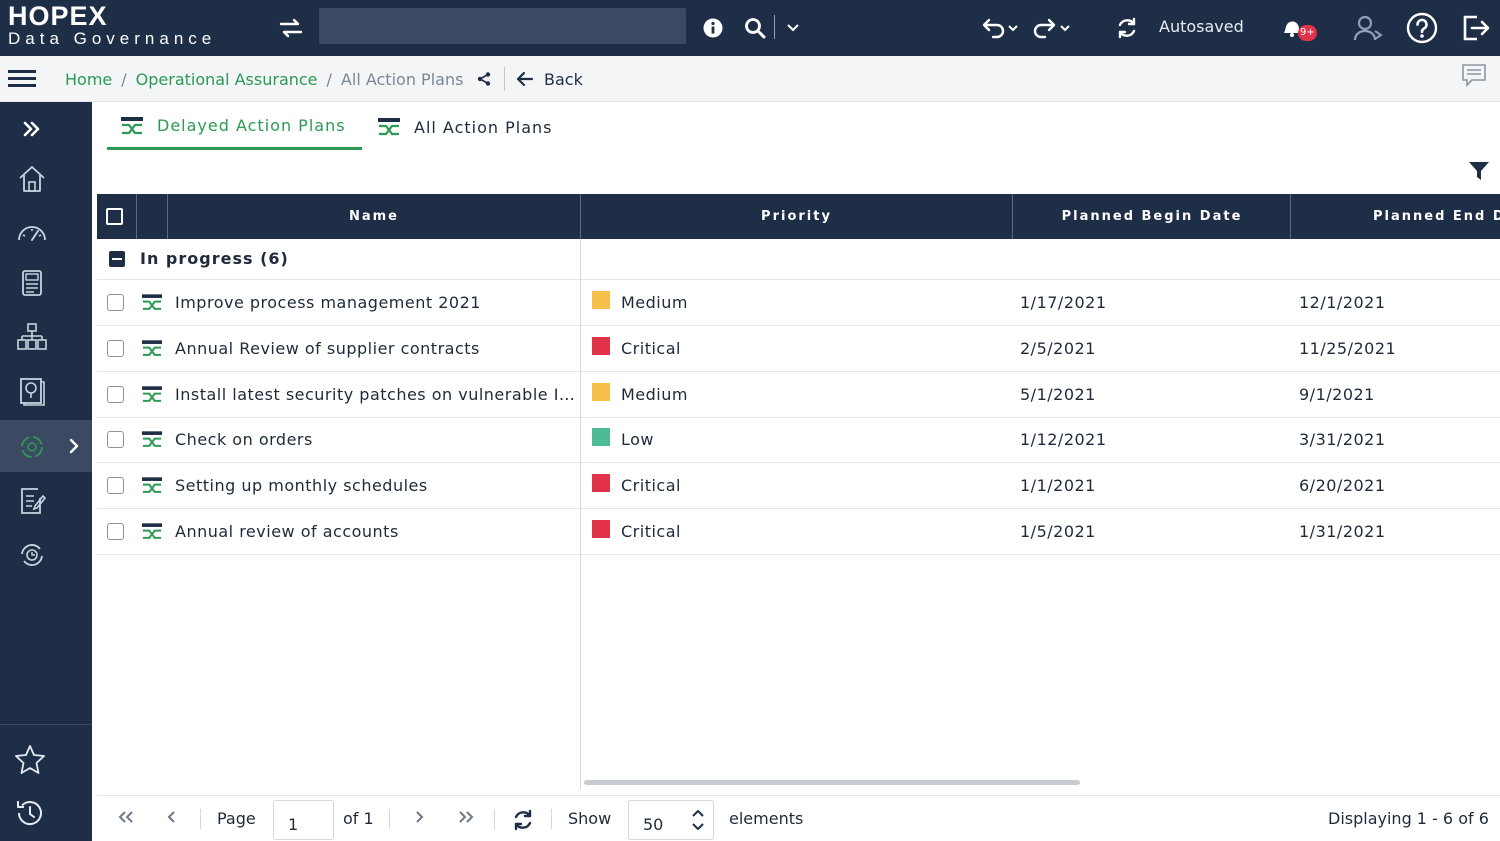  What do you see at coordinates (798, 259) in the screenshot?
I see `group-row-in-progress: In progress (6)` at bounding box center [798, 259].